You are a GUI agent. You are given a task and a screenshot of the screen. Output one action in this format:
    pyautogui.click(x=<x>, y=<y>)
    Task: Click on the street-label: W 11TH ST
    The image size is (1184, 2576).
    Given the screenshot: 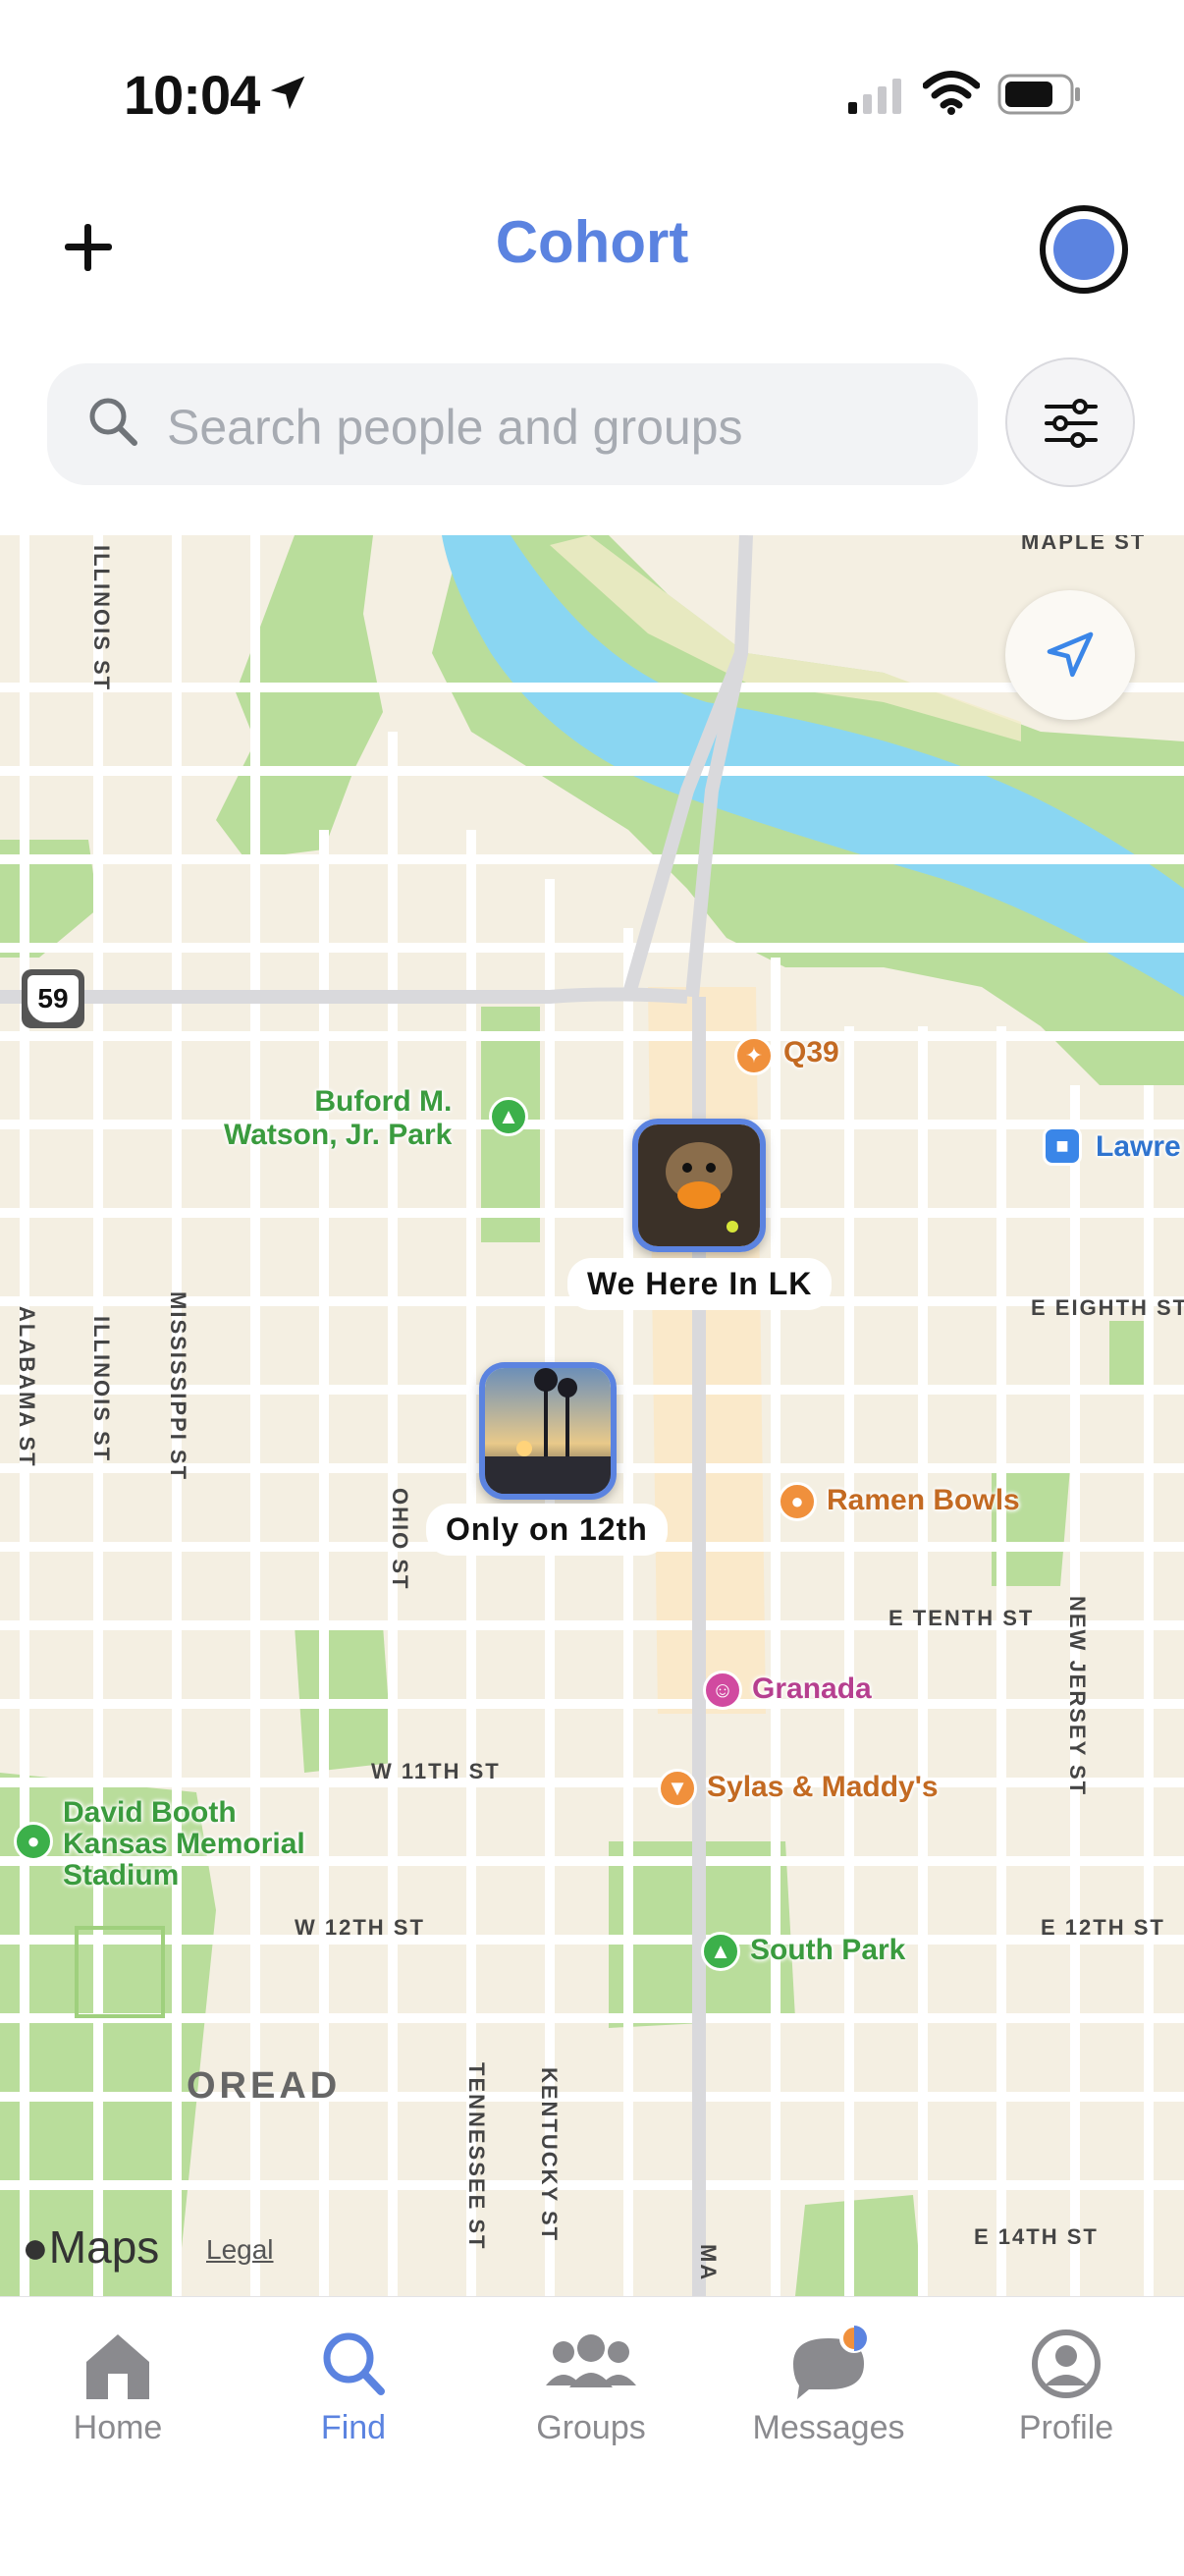 What is the action you would take?
    pyautogui.click(x=436, y=1771)
    